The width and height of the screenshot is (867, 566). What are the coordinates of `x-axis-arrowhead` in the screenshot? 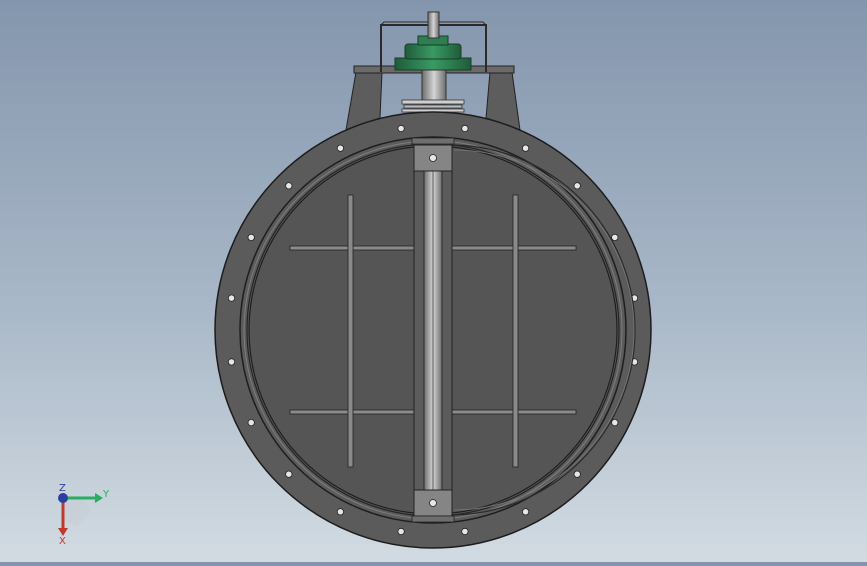 It's located at (63, 532).